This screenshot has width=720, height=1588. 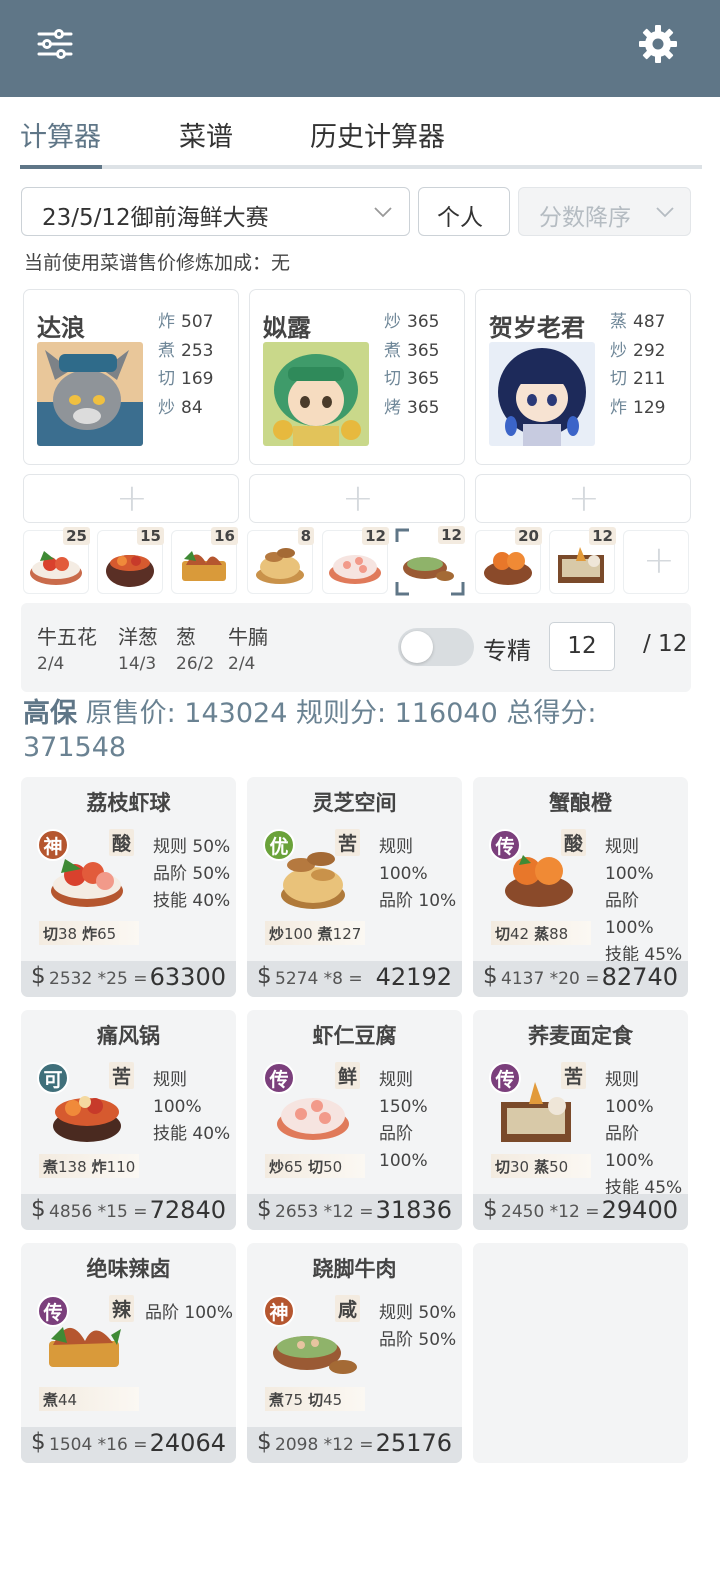 What do you see at coordinates (354, 1269) in the screenshot?
I see `recipe-title: 跷脚牛肉` at bounding box center [354, 1269].